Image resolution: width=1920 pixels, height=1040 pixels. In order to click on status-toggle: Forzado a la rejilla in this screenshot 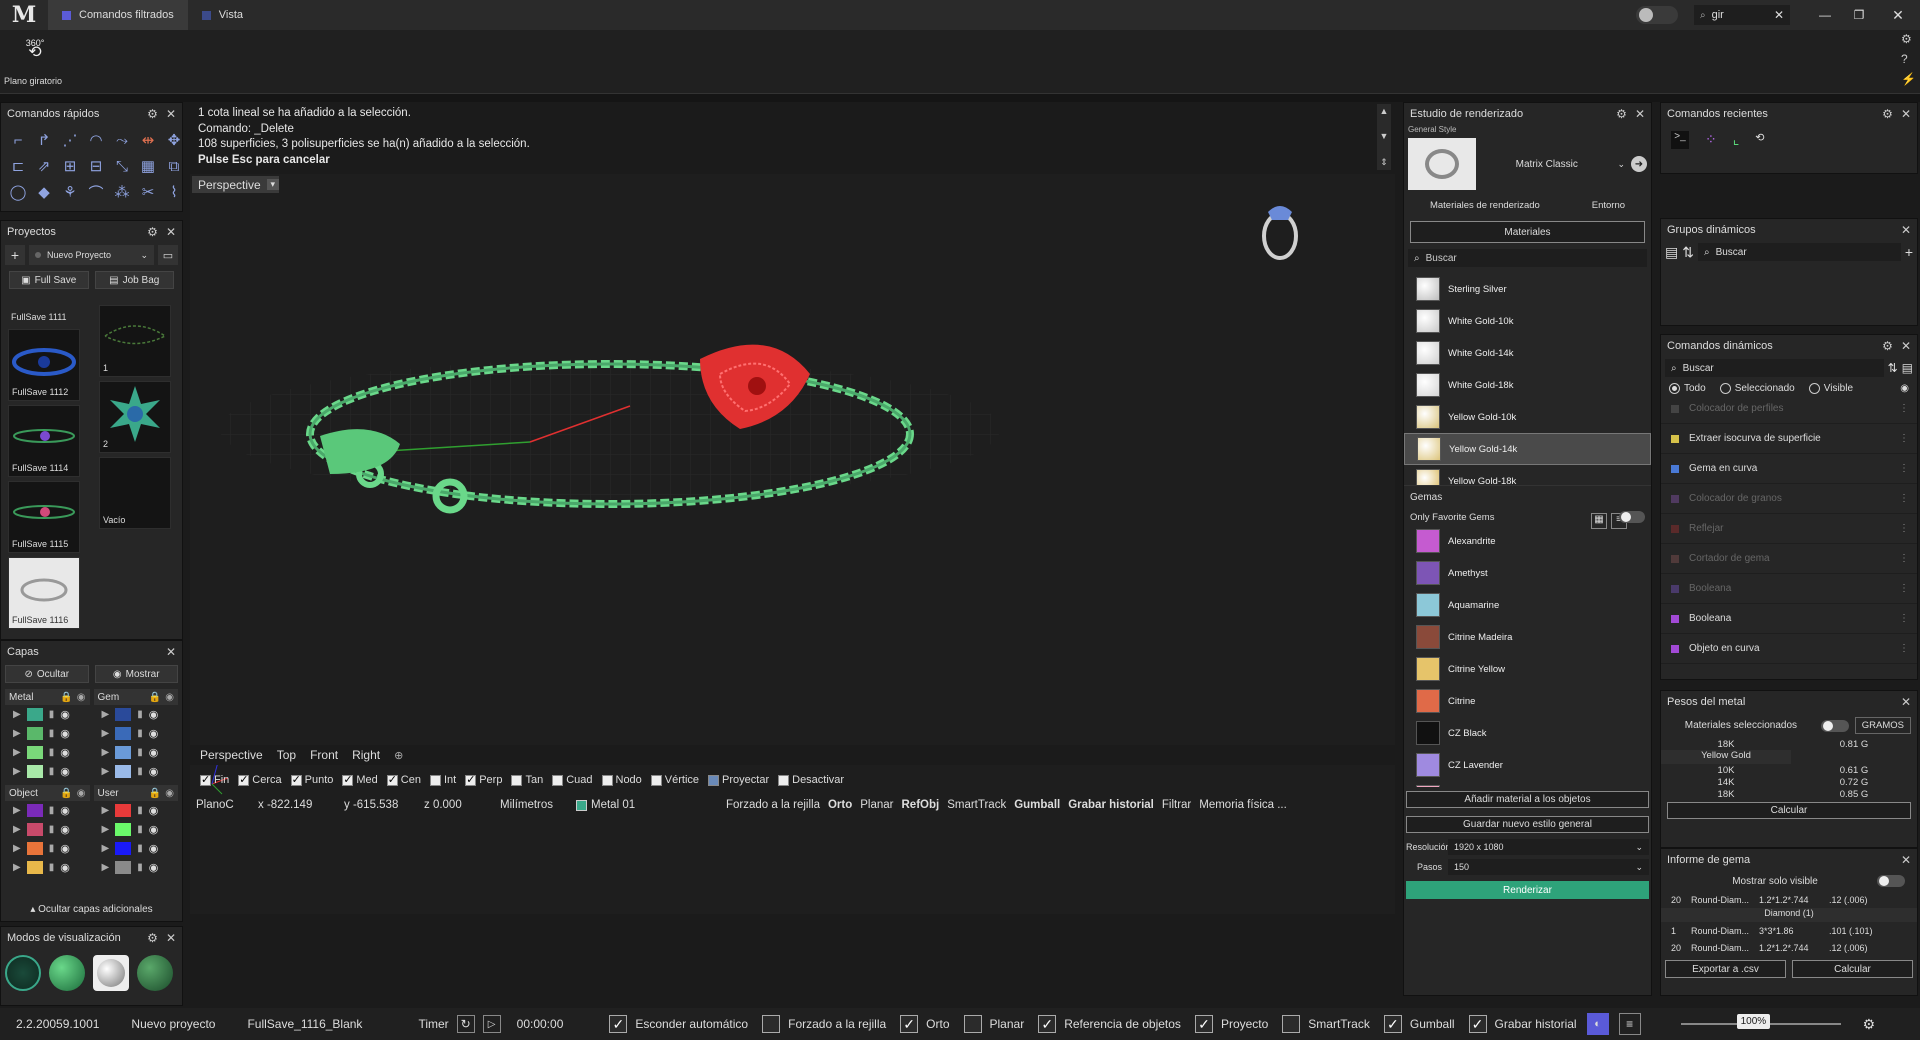, I will do `click(824, 1024)`.